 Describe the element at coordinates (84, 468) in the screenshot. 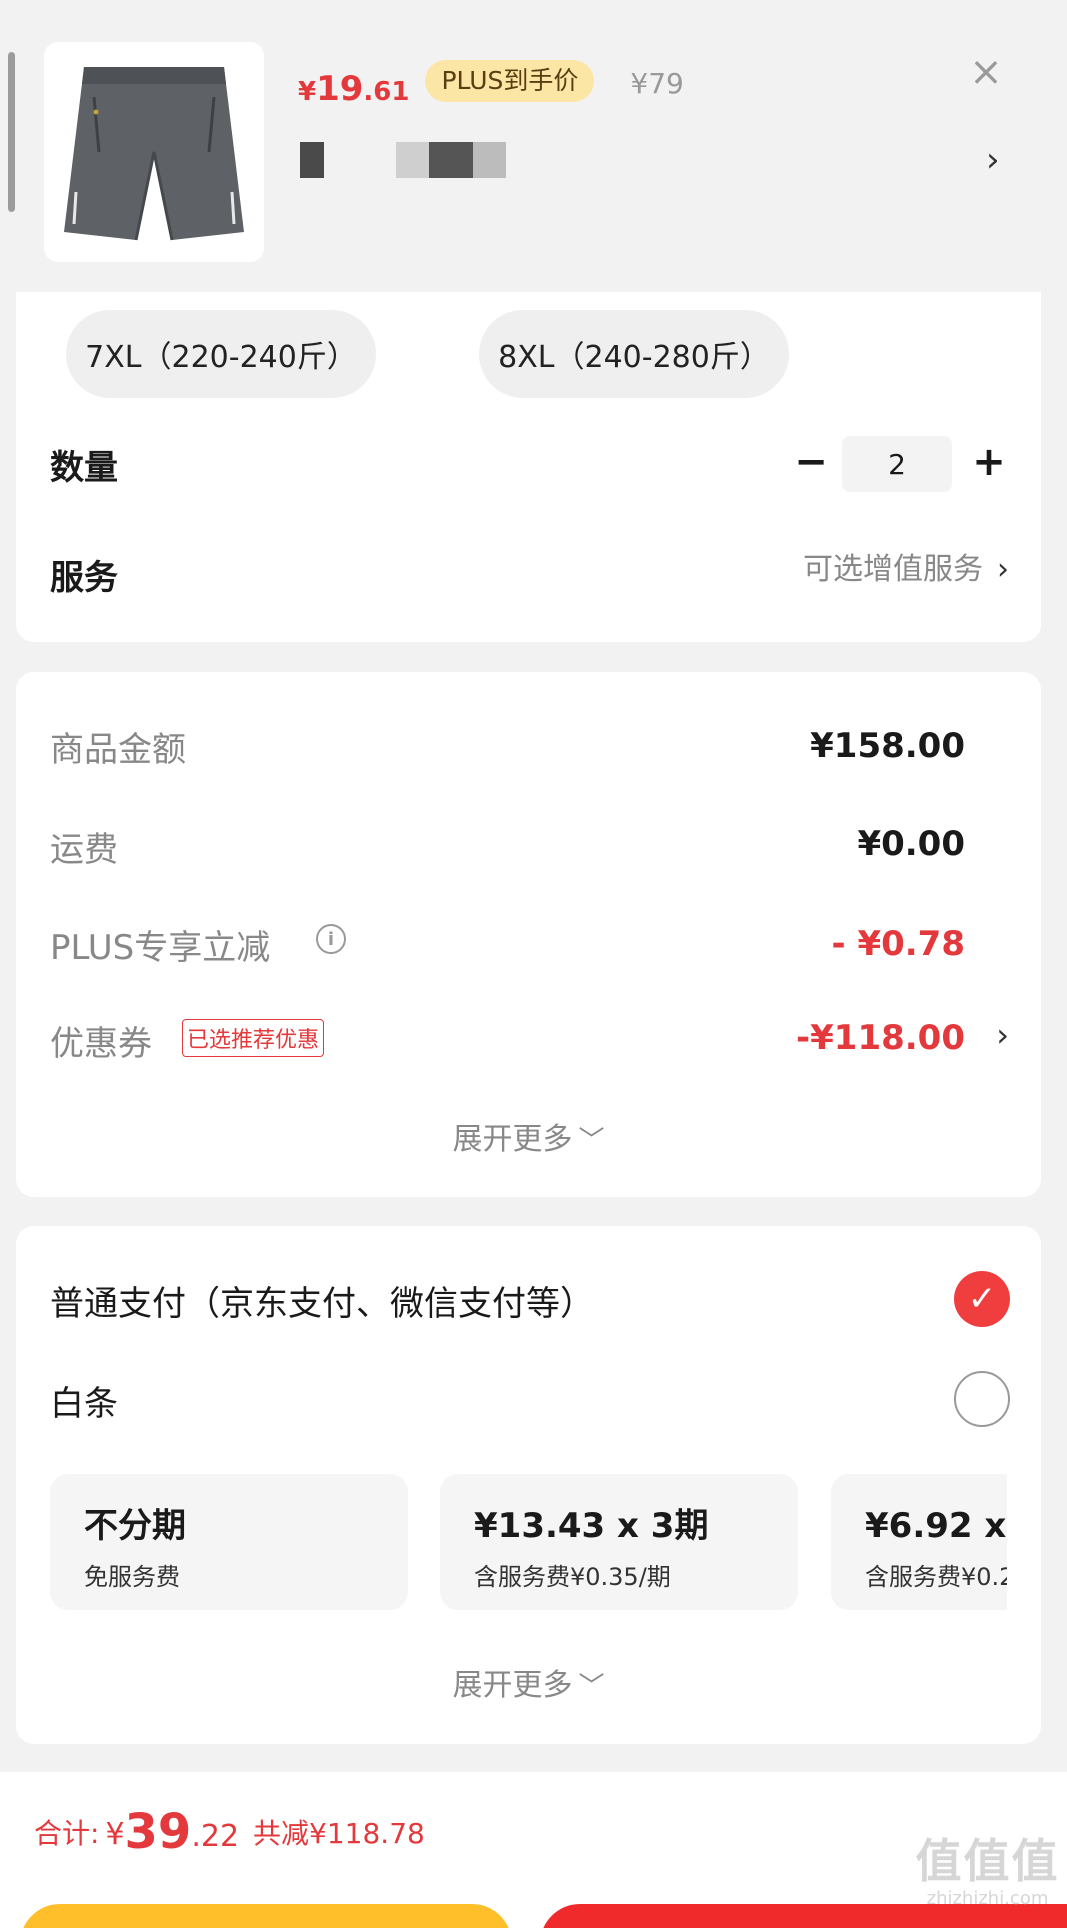

I see `quantity-label: 数量` at that location.